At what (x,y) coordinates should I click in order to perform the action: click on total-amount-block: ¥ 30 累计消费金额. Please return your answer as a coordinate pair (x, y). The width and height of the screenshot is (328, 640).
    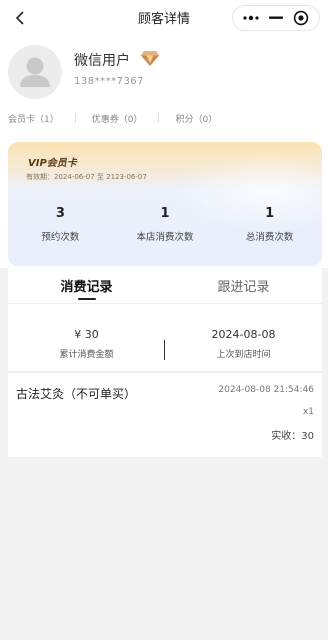
    Looking at the image, I should click on (86, 337).